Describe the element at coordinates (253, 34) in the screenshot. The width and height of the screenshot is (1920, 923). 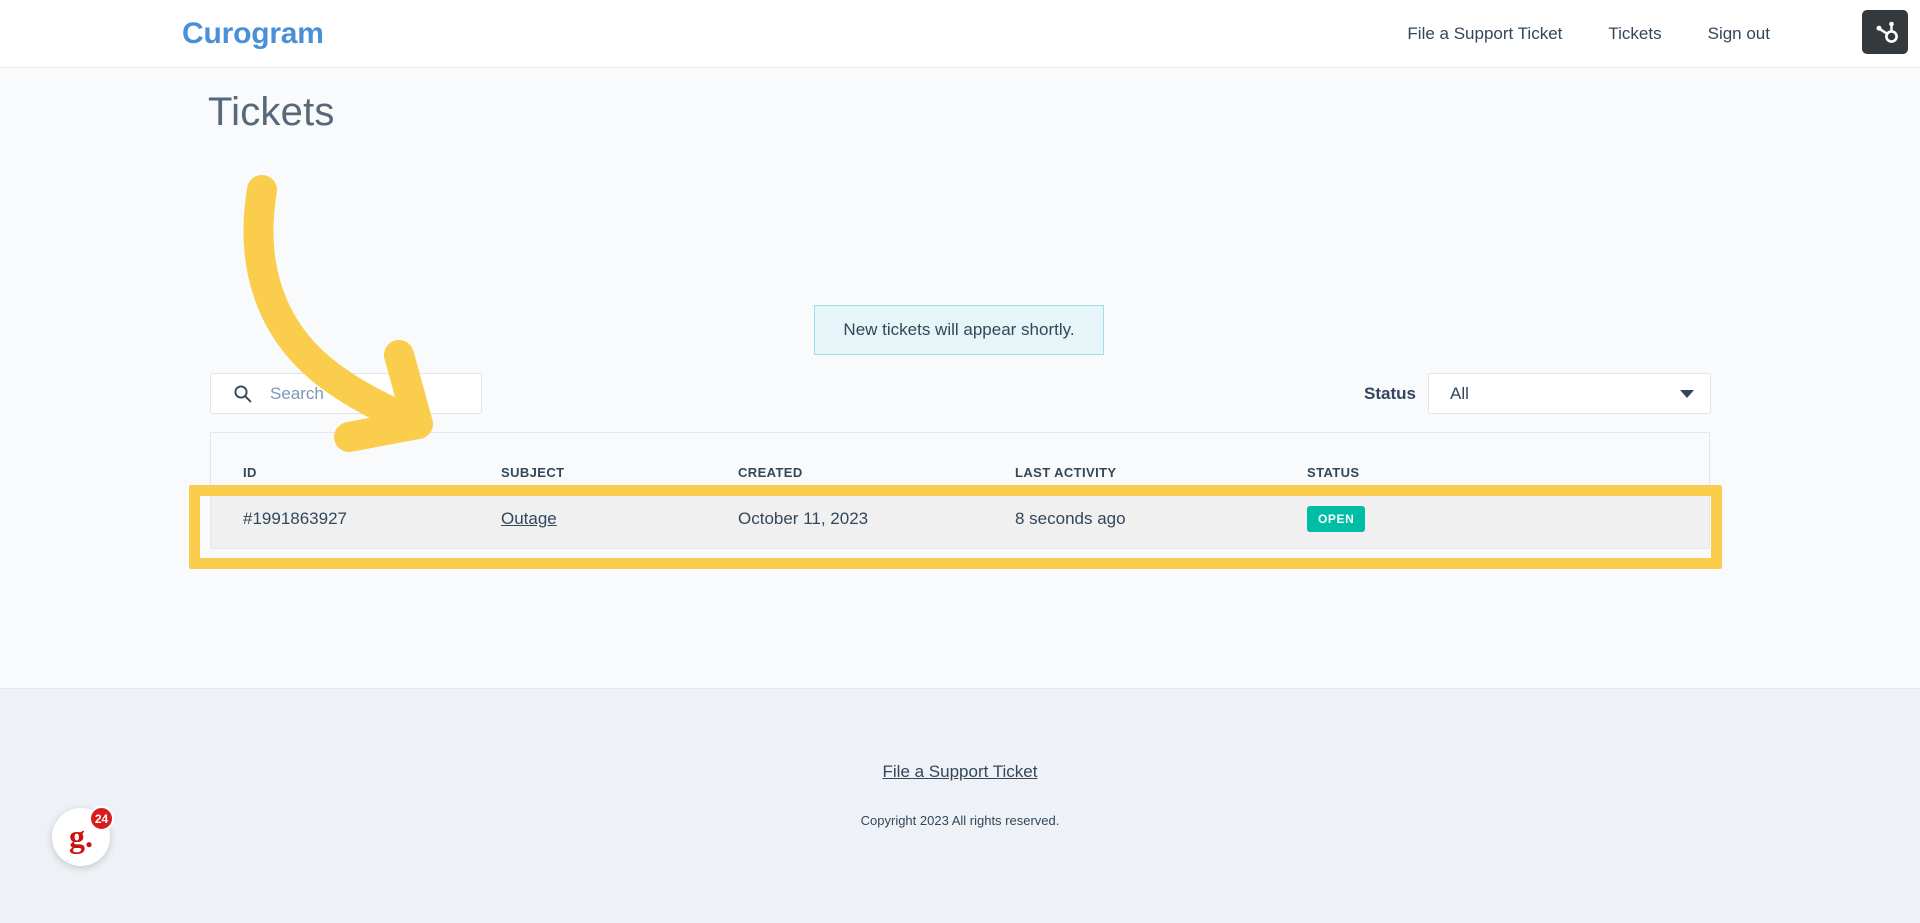
I see `brand-logo: Curogram` at that location.